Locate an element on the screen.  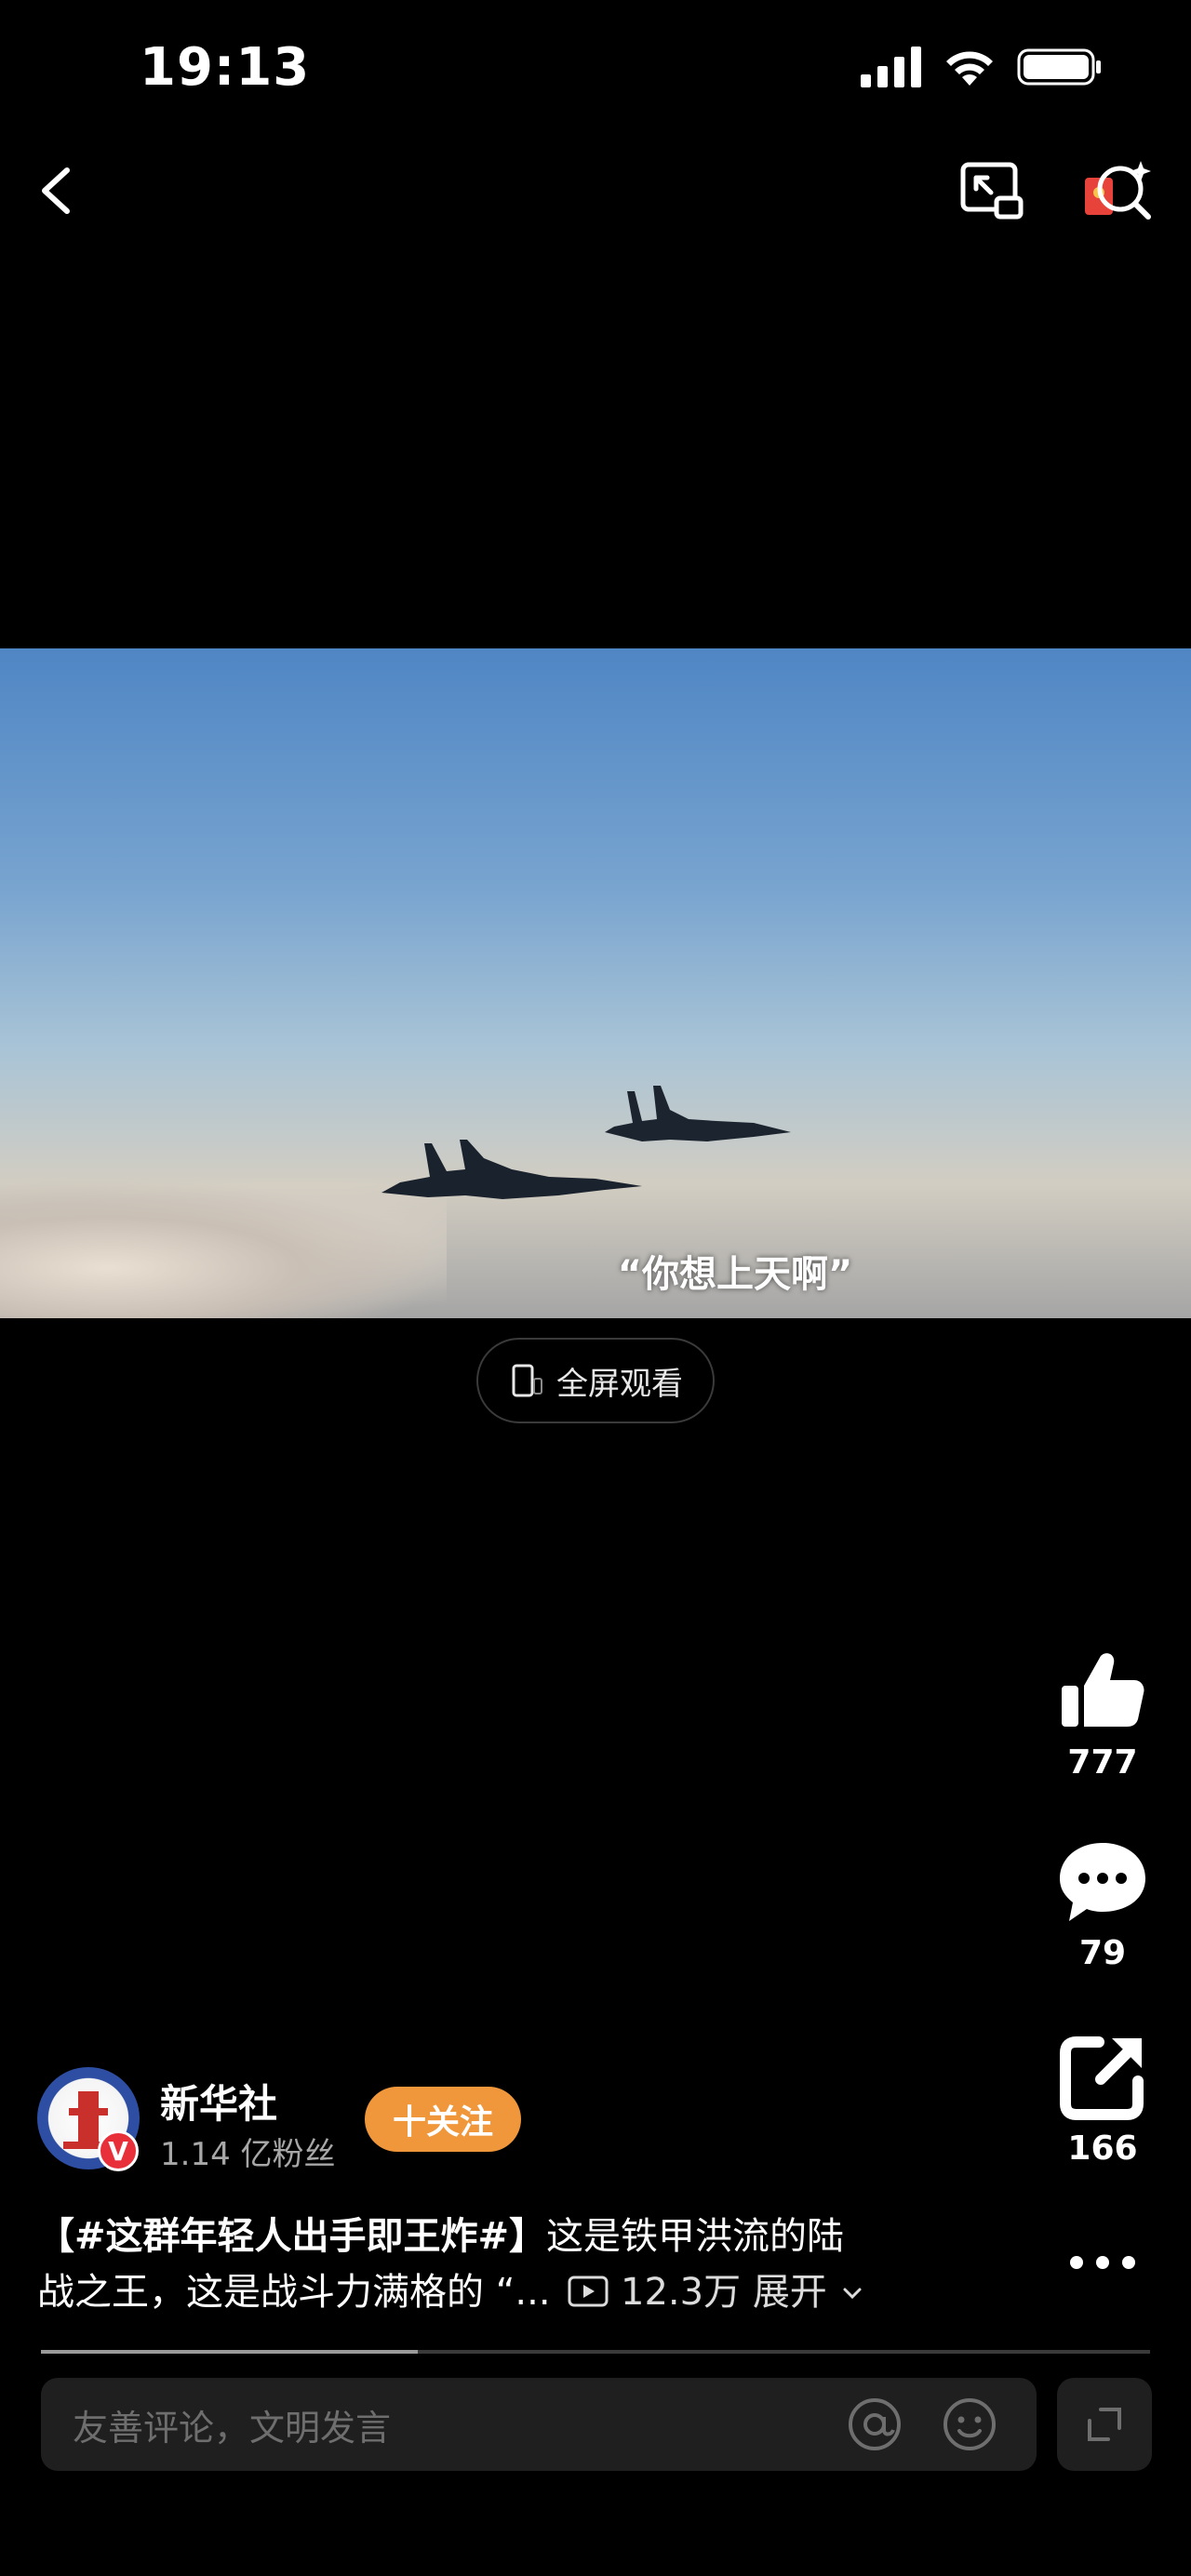
pip-button is located at coordinates (991, 190).